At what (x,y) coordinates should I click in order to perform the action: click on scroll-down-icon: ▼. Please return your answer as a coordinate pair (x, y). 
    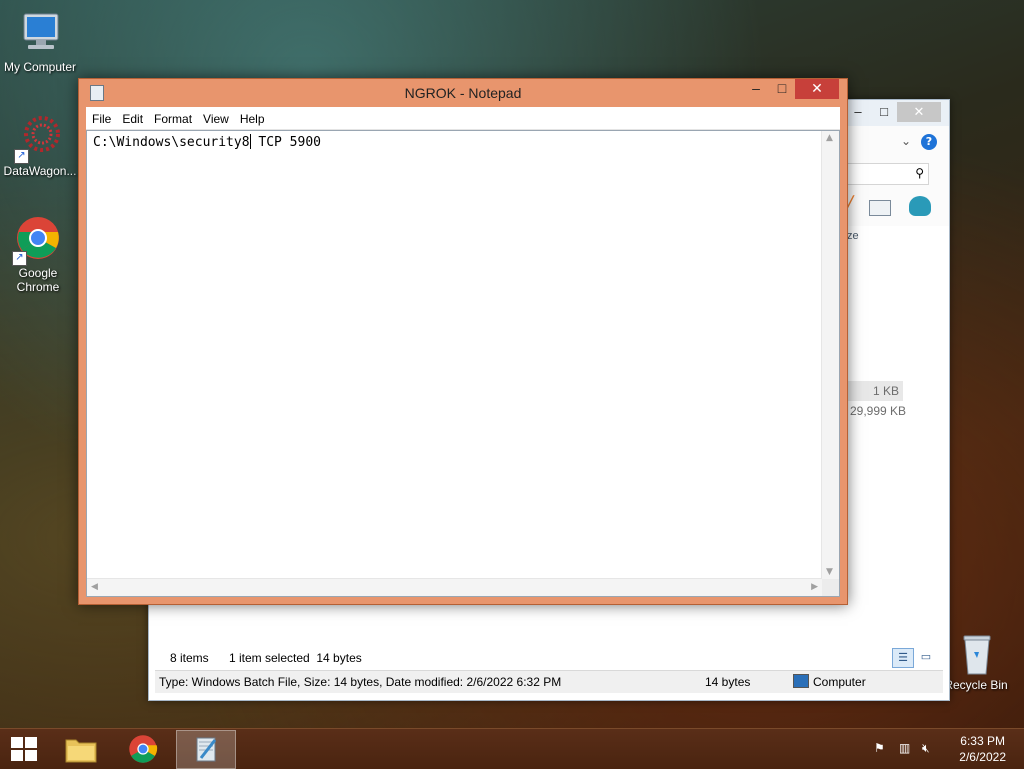
    Looking at the image, I should click on (829, 572).